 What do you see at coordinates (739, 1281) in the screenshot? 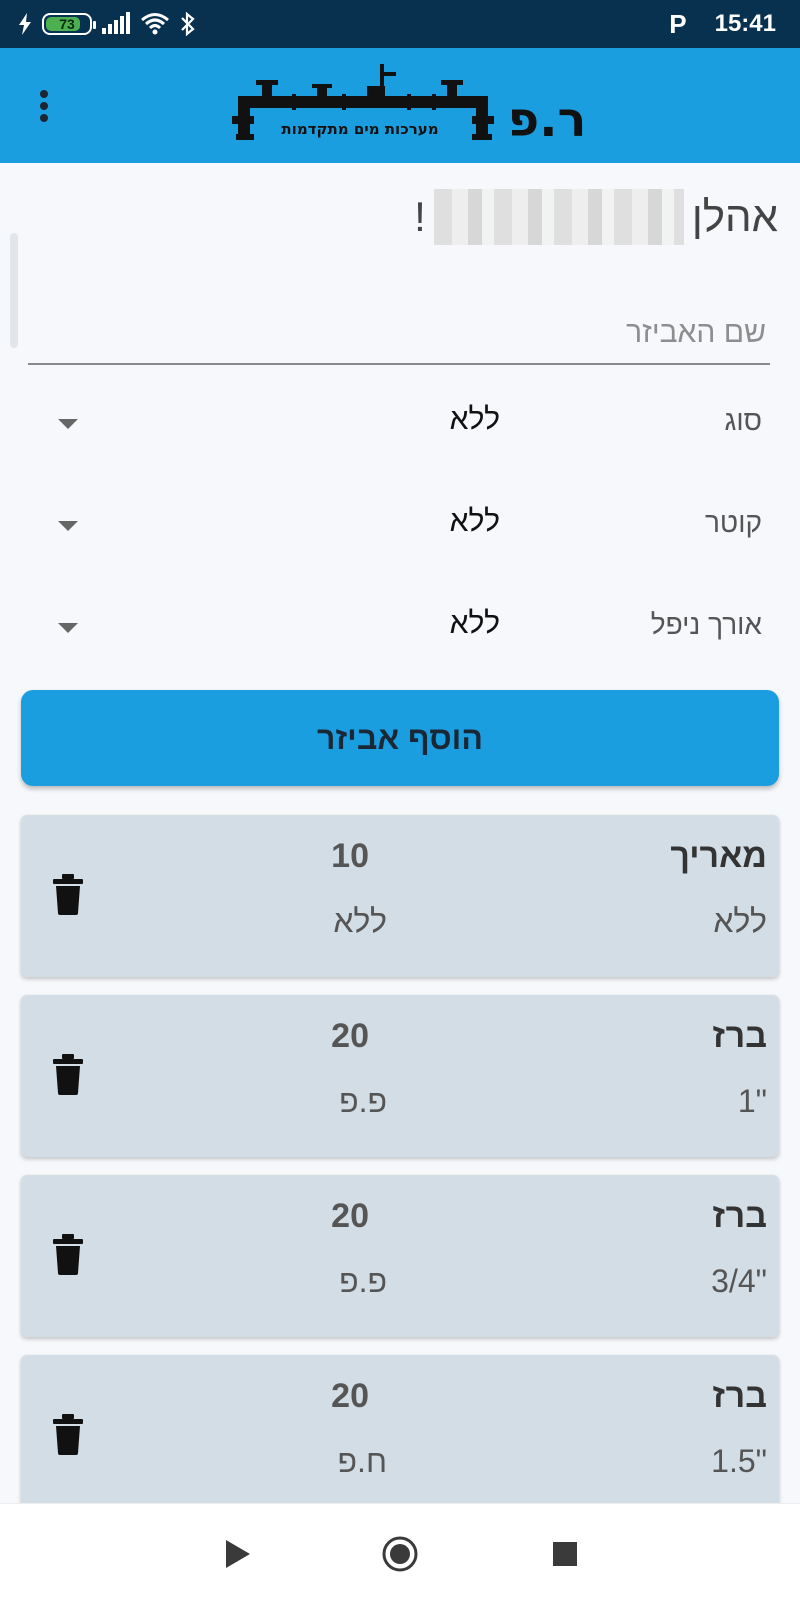
I see `item-size: 3/4"` at bounding box center [739, 1281].